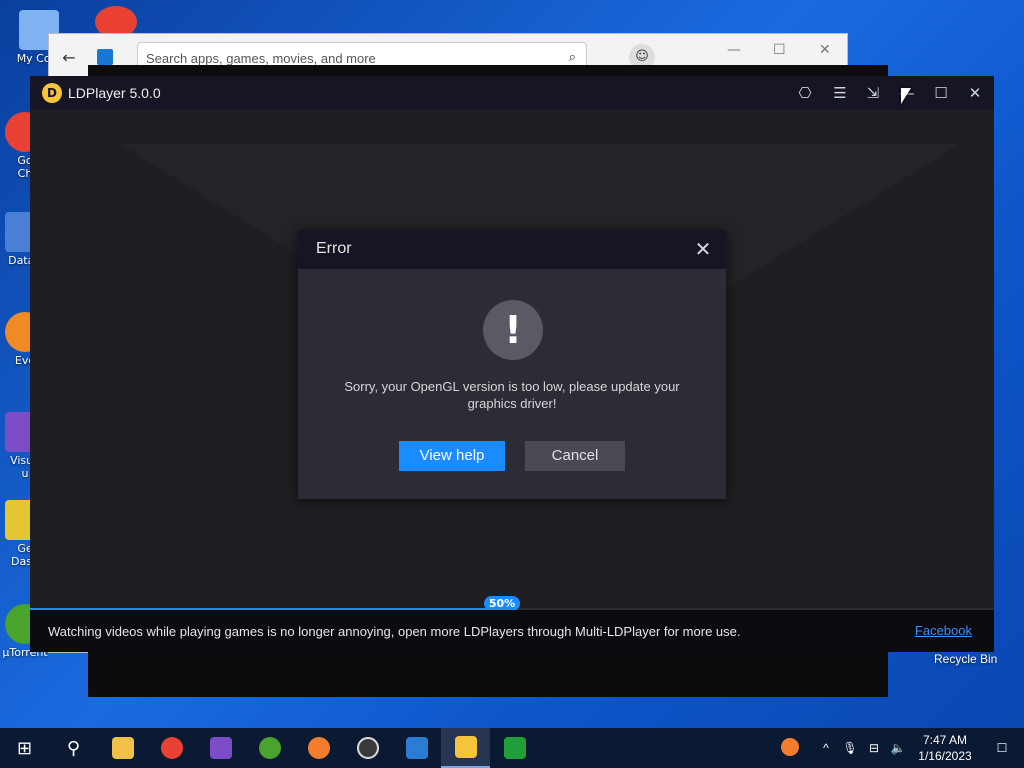 Image resolution: width=1024 pixels, height=768 pixels. I want to click on taskbar-app-store, so click(416, 748).